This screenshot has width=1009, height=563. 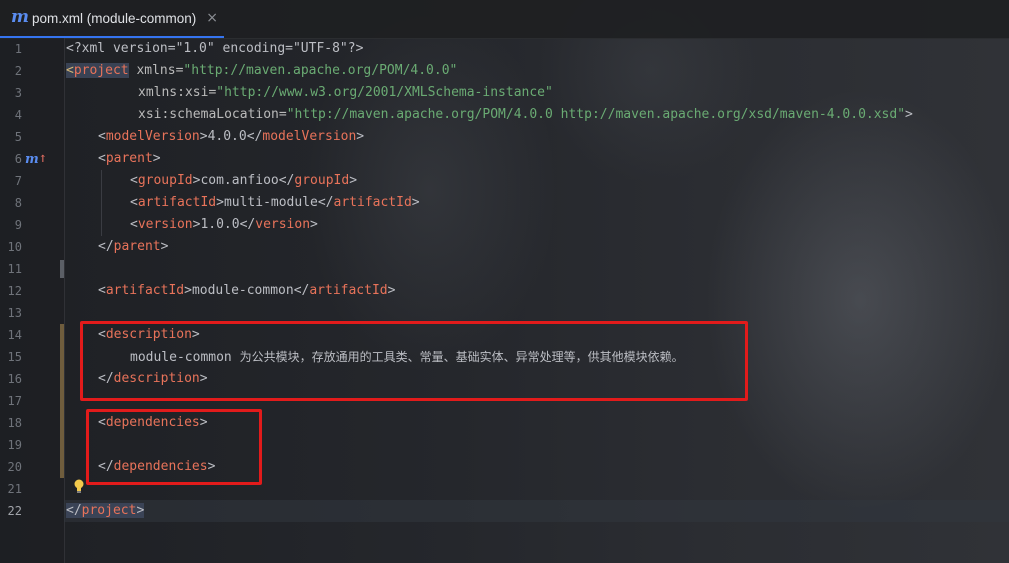 What do you see at coordinates (11, 269) in the screenshot?
I see `line-number: 11` at bounding box center [11, 269].